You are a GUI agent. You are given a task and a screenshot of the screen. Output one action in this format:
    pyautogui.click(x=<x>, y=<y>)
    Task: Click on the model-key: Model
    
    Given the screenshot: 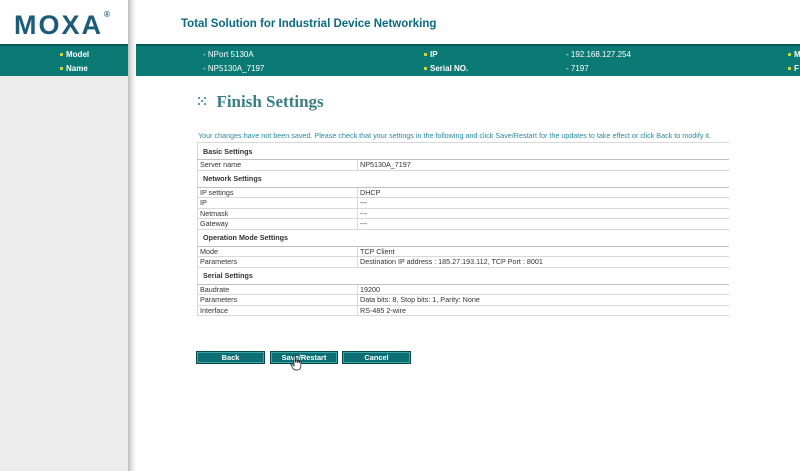 What is the action you would take?
    pyautogui.click(x=74, y=54)
    